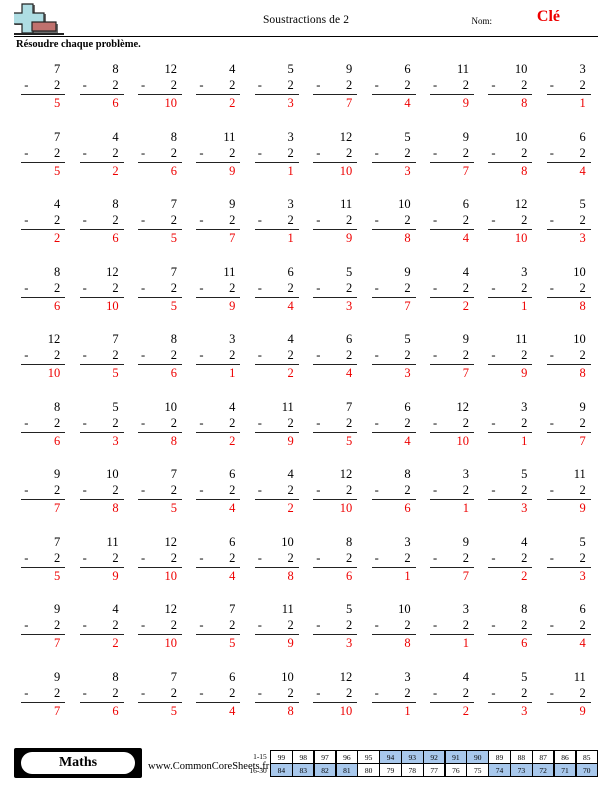 The width and height of the screenshot is (612, 792). Describe the element at coordinates (281, 757) in the screenshot. I see `score-cell: 99` at that location.